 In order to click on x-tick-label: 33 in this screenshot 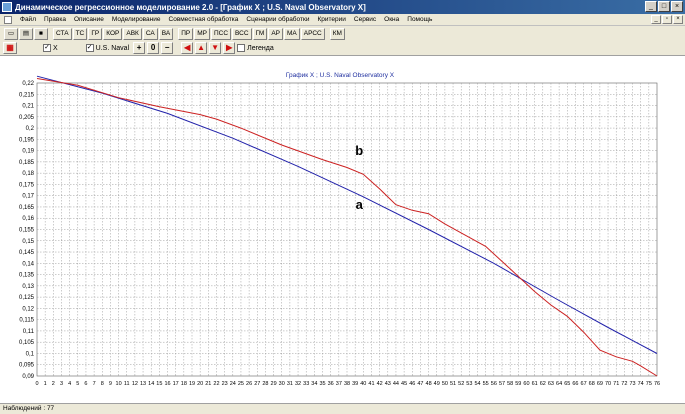, I will do `click(306, 384)`.